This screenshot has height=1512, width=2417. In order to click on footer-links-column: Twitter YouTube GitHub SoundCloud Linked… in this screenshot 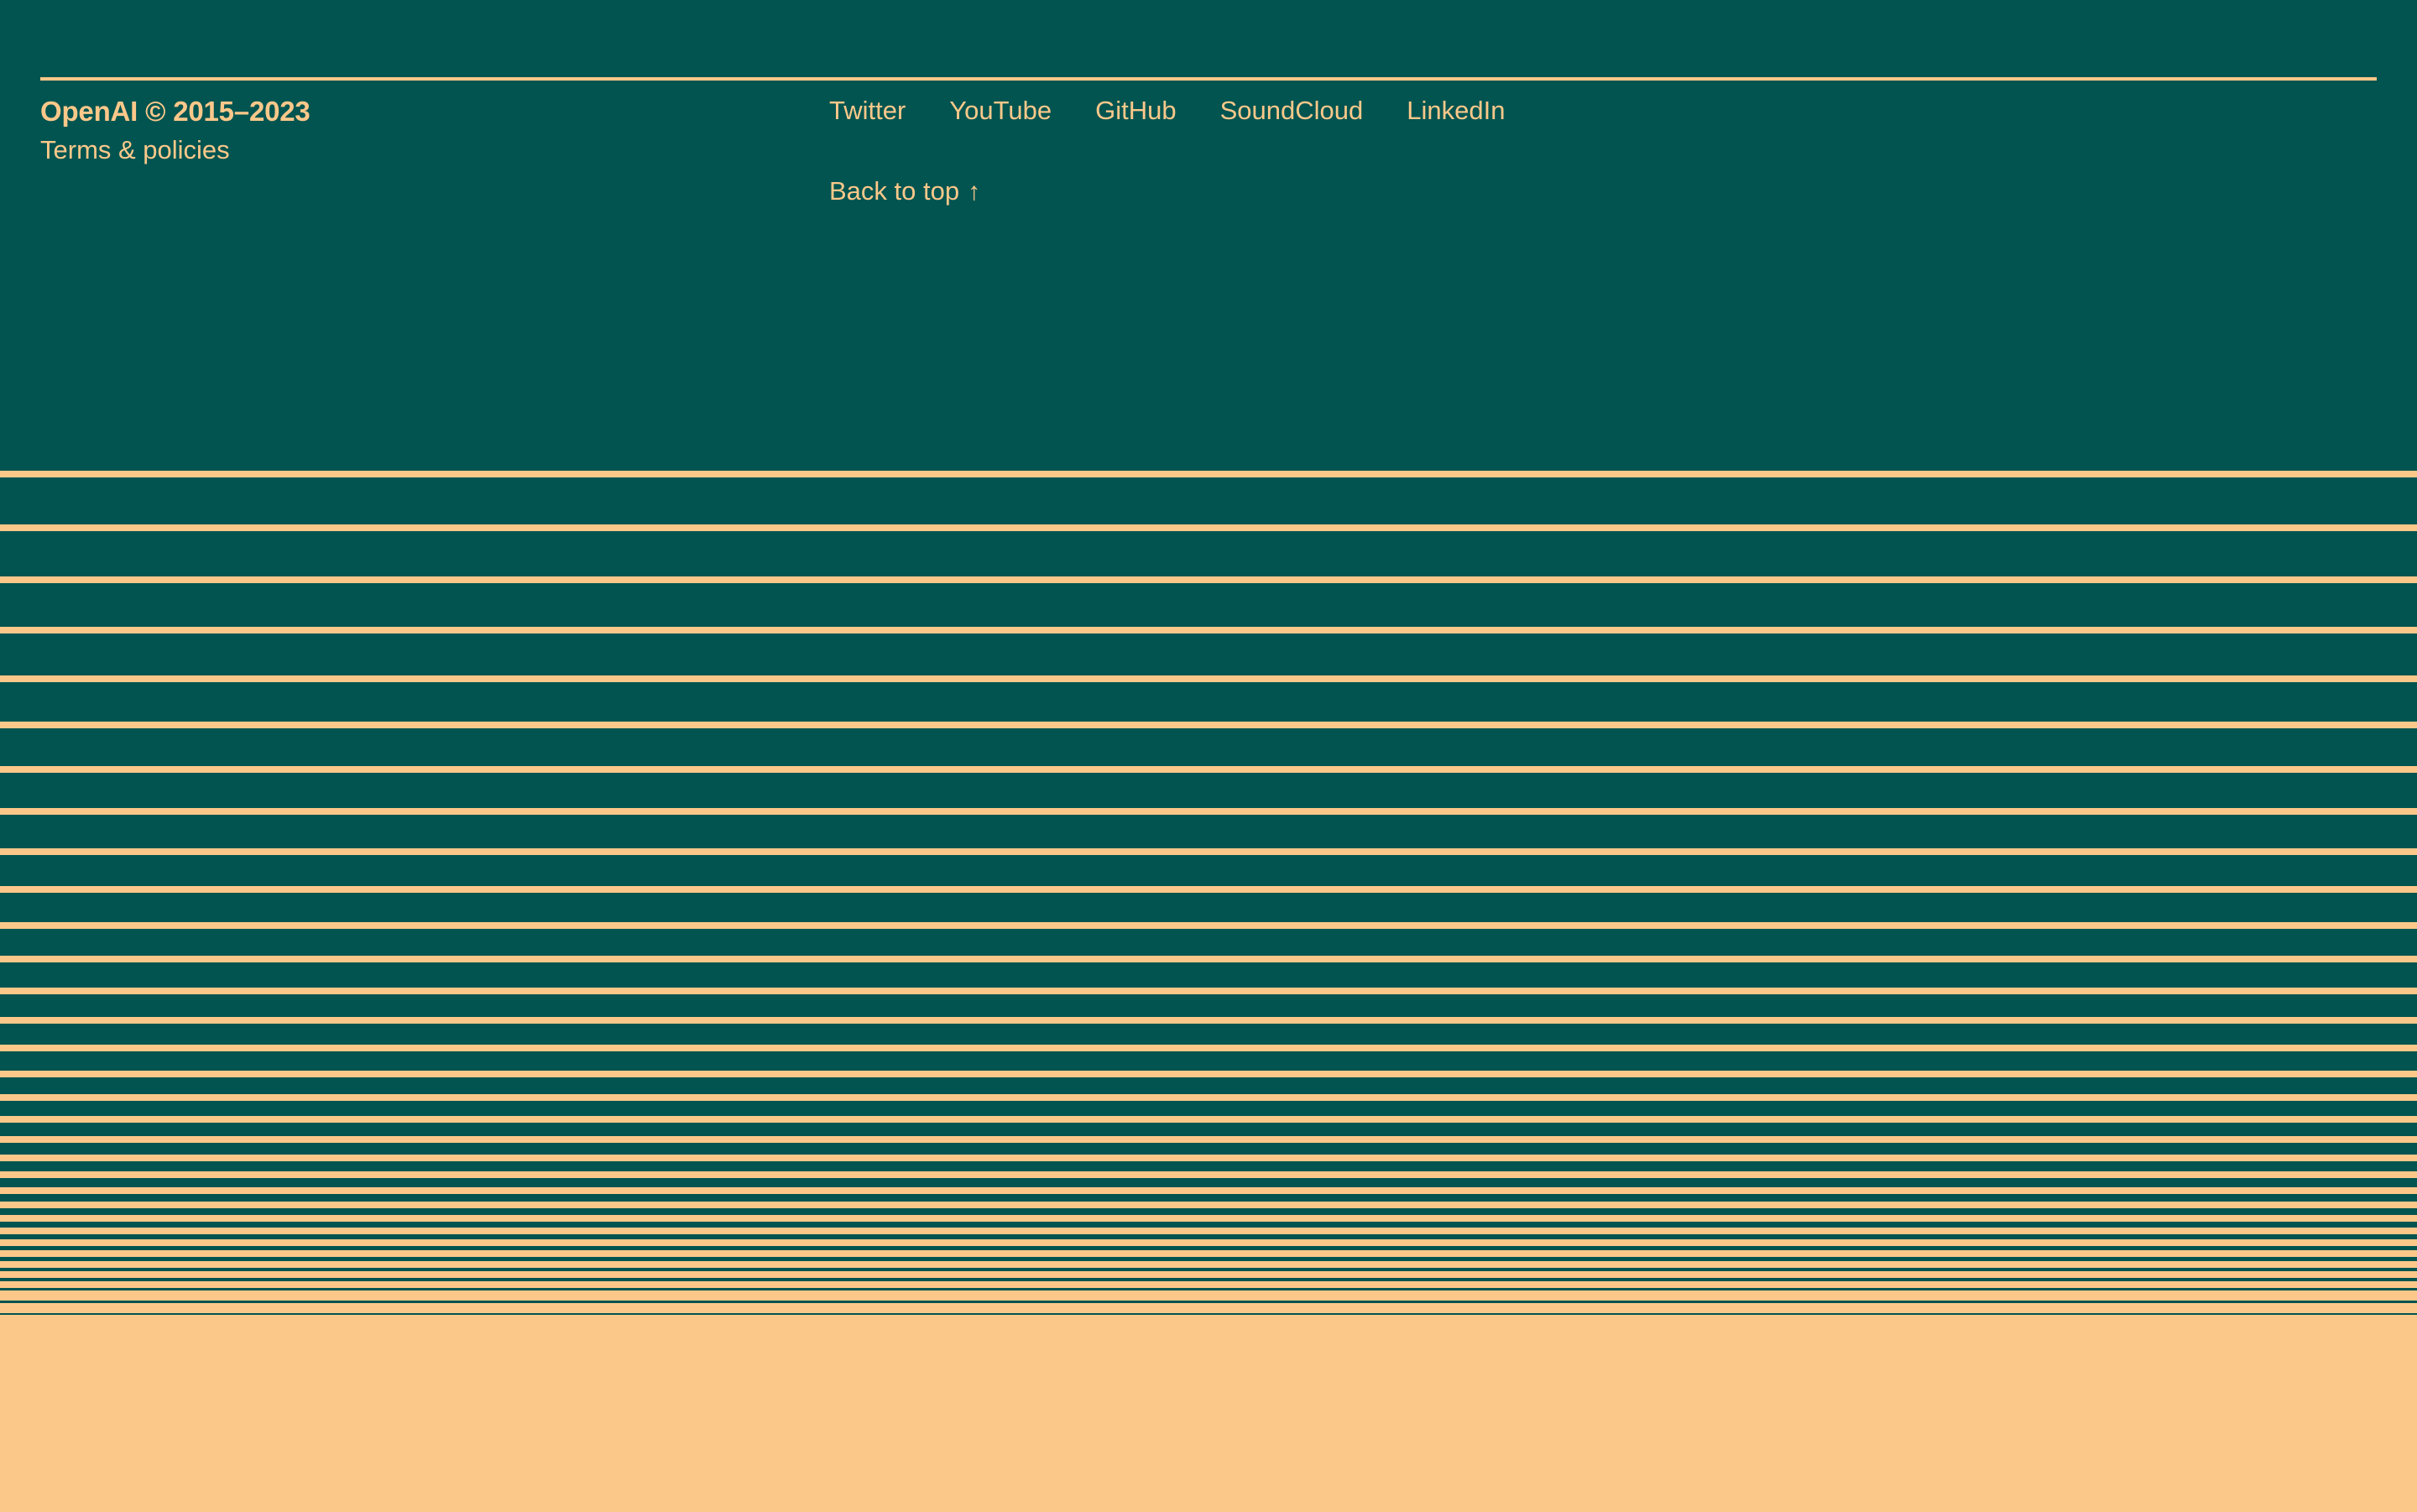, I will do `click(1542, 152)`.